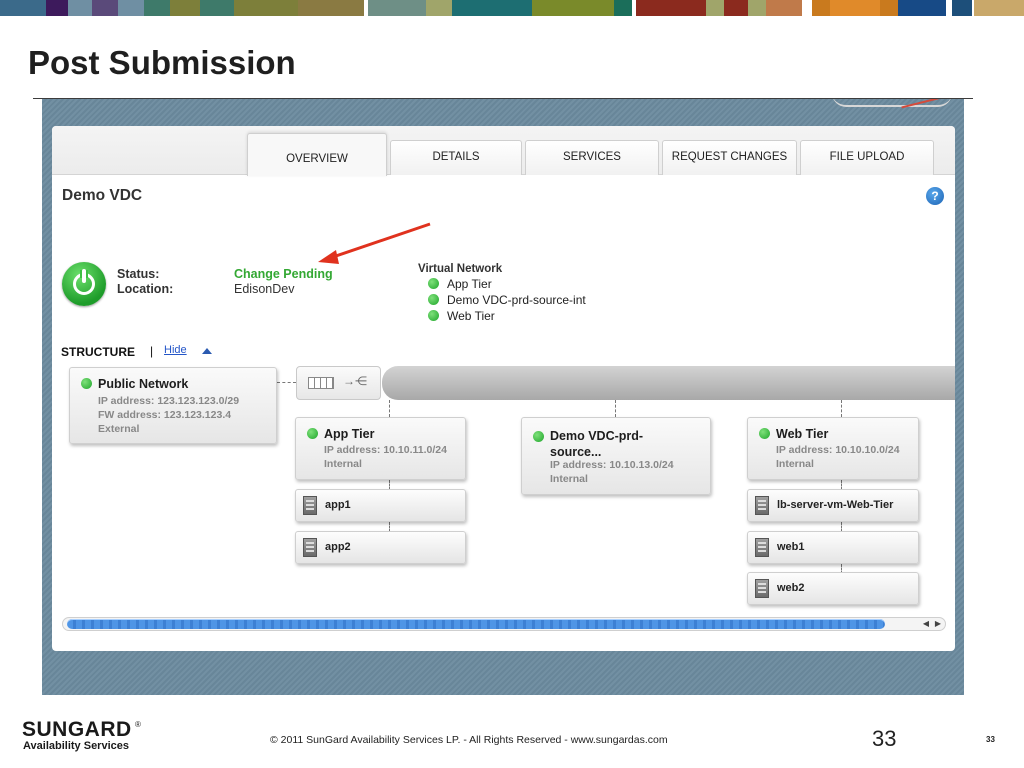 This screenshot has width=1024, height=768. What do you see at coordinates (867, 157) in the screenshot?
I see `tab-file-upload: FILE UPLOAD` at bounding box center [867, 157].